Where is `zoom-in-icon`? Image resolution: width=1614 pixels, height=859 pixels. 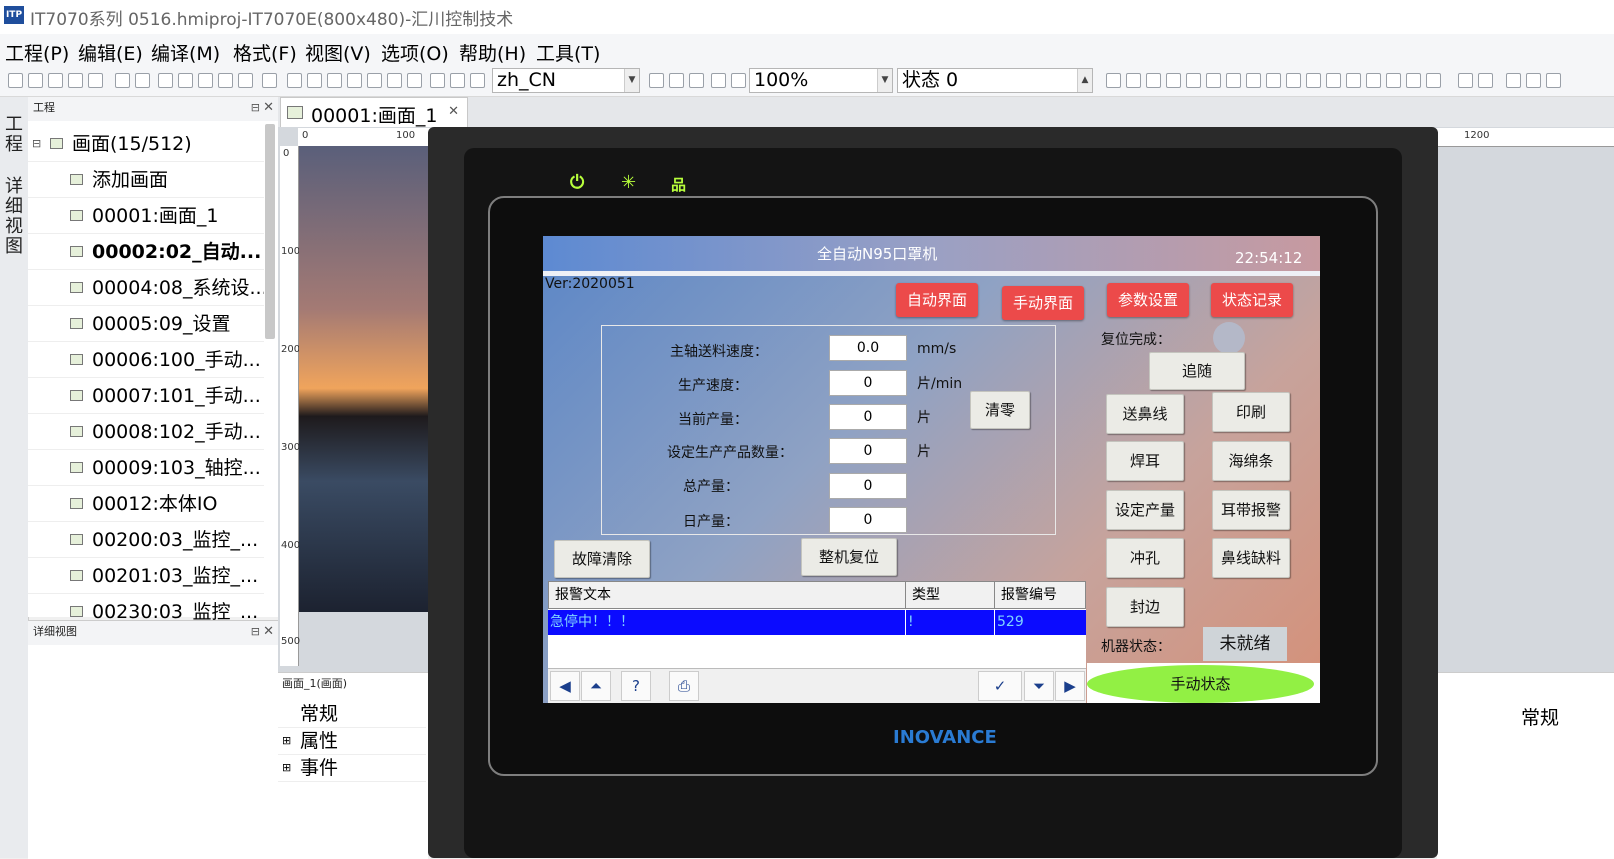 zoom-in-icon is located at coordinates (718, 80).